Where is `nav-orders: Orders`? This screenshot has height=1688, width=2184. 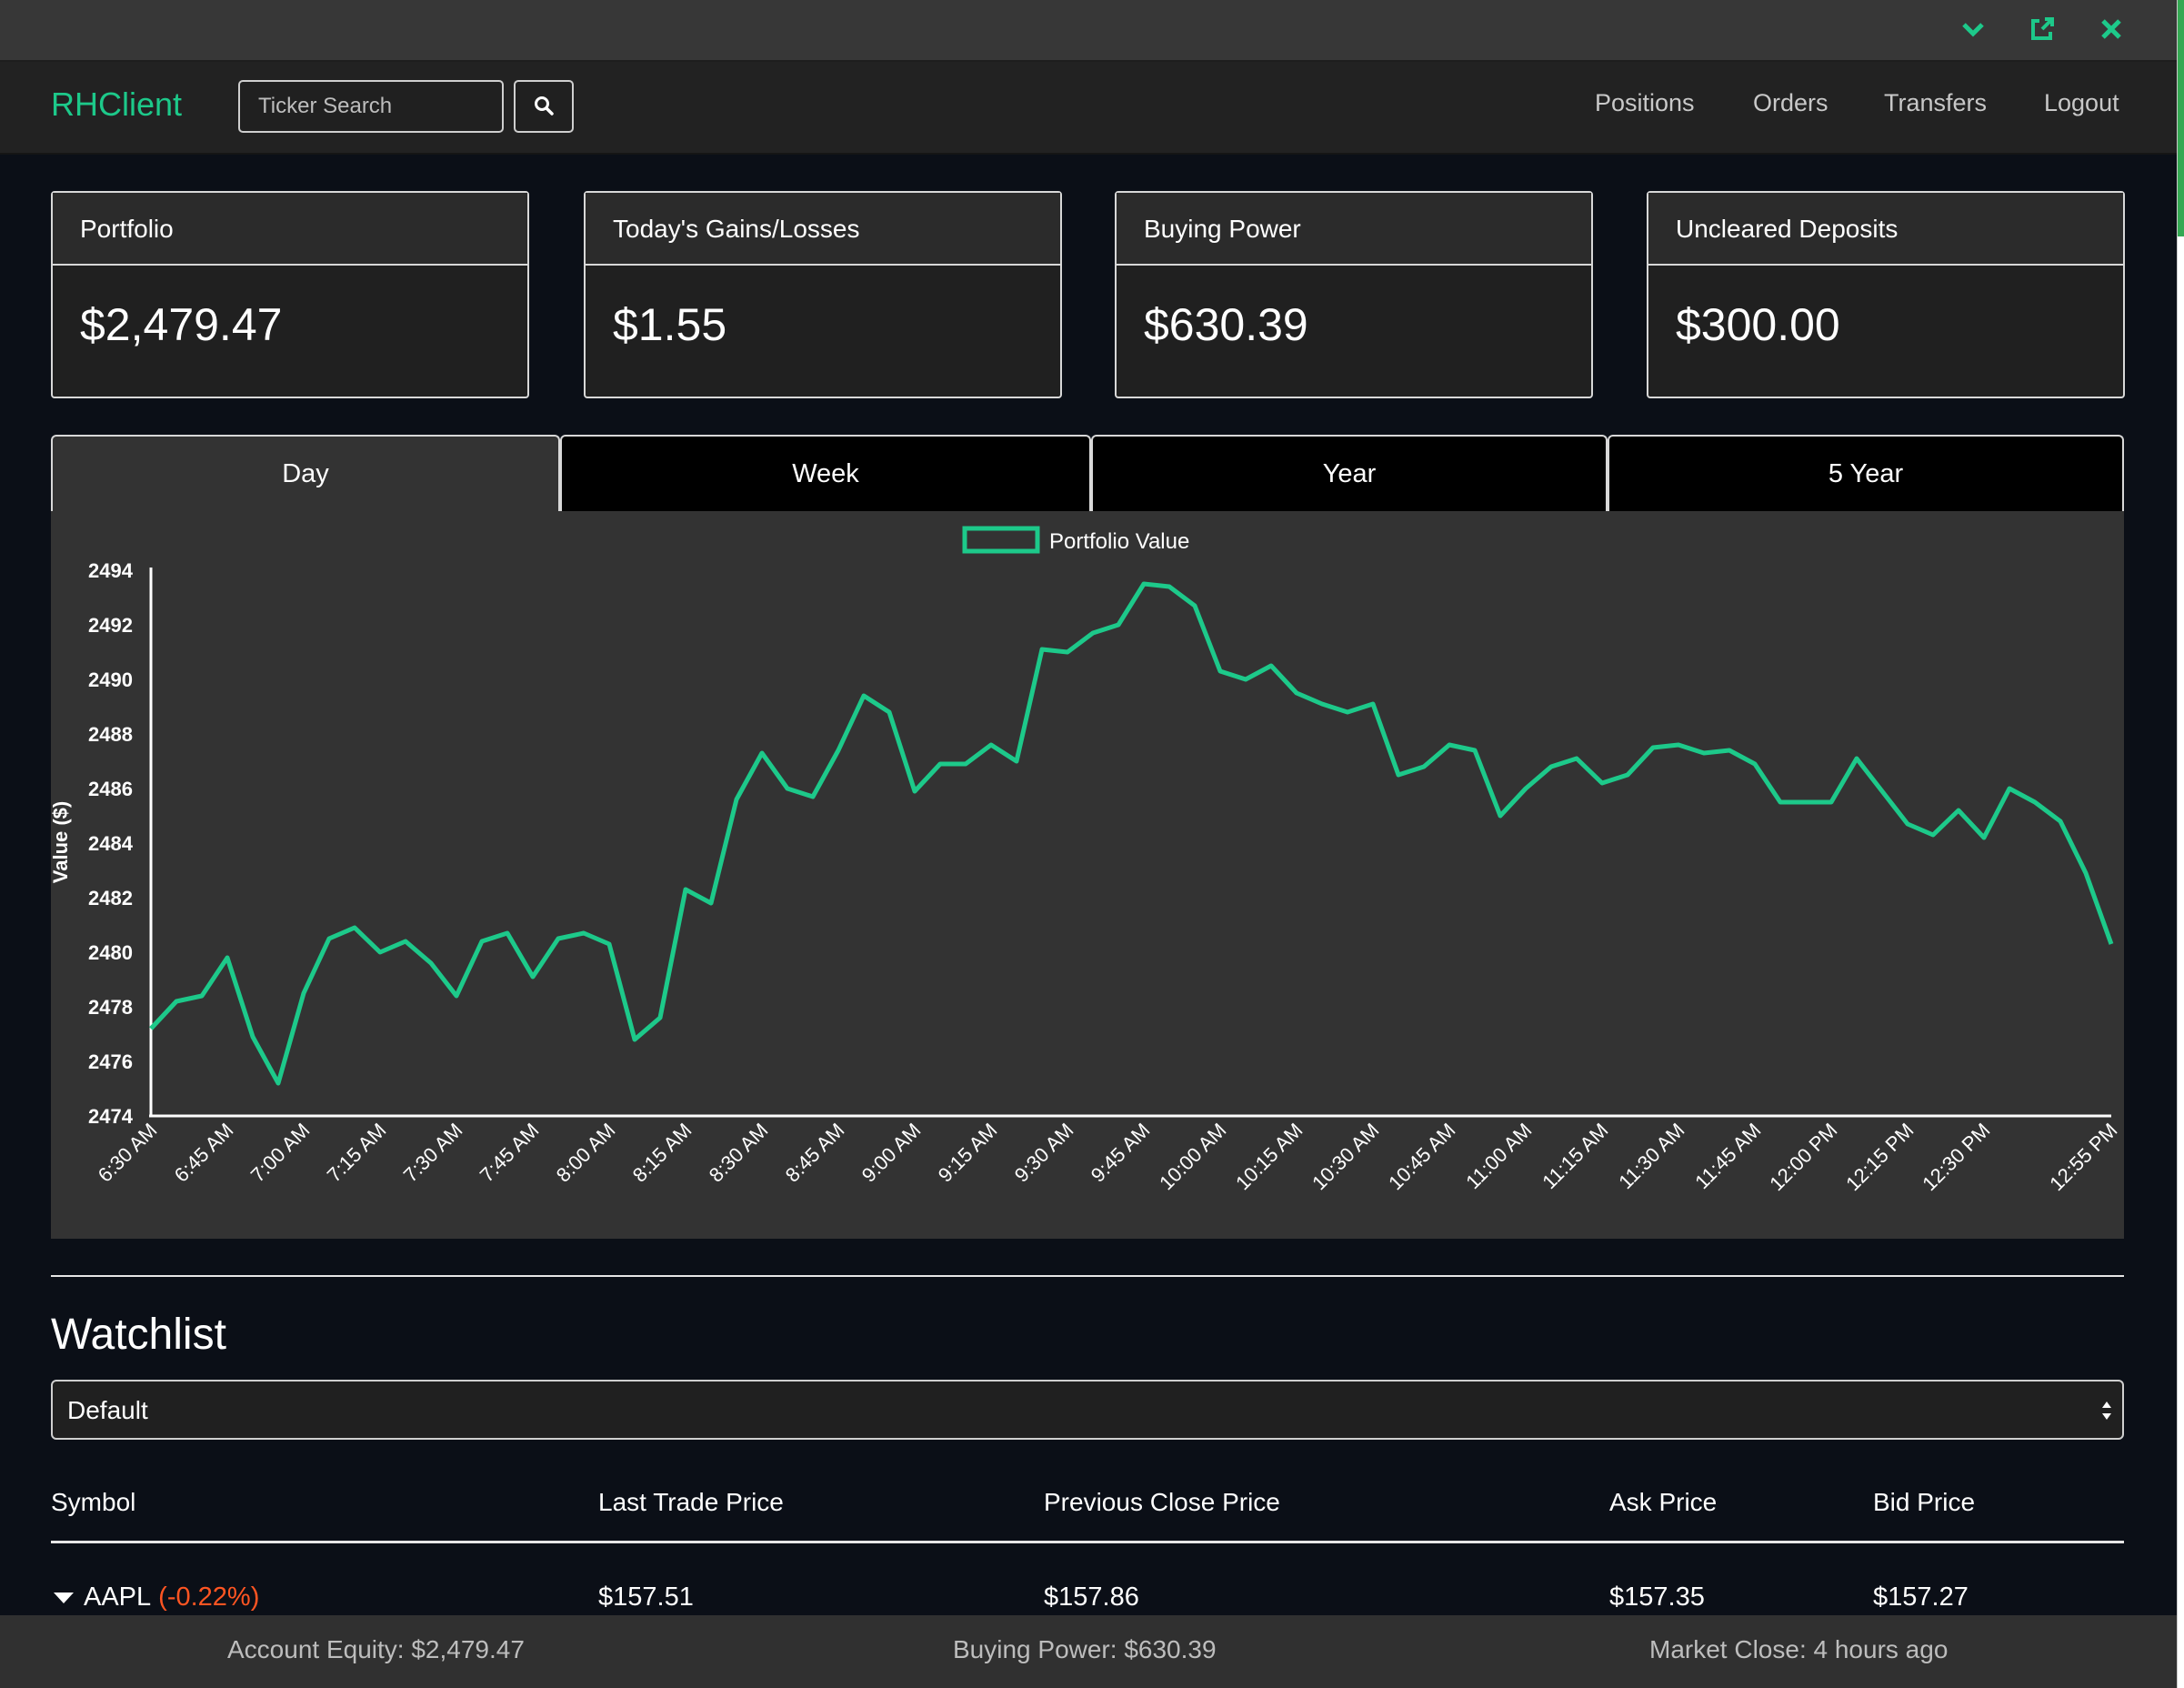
nav-orders: Orders is located at coordinates (1790, 103).